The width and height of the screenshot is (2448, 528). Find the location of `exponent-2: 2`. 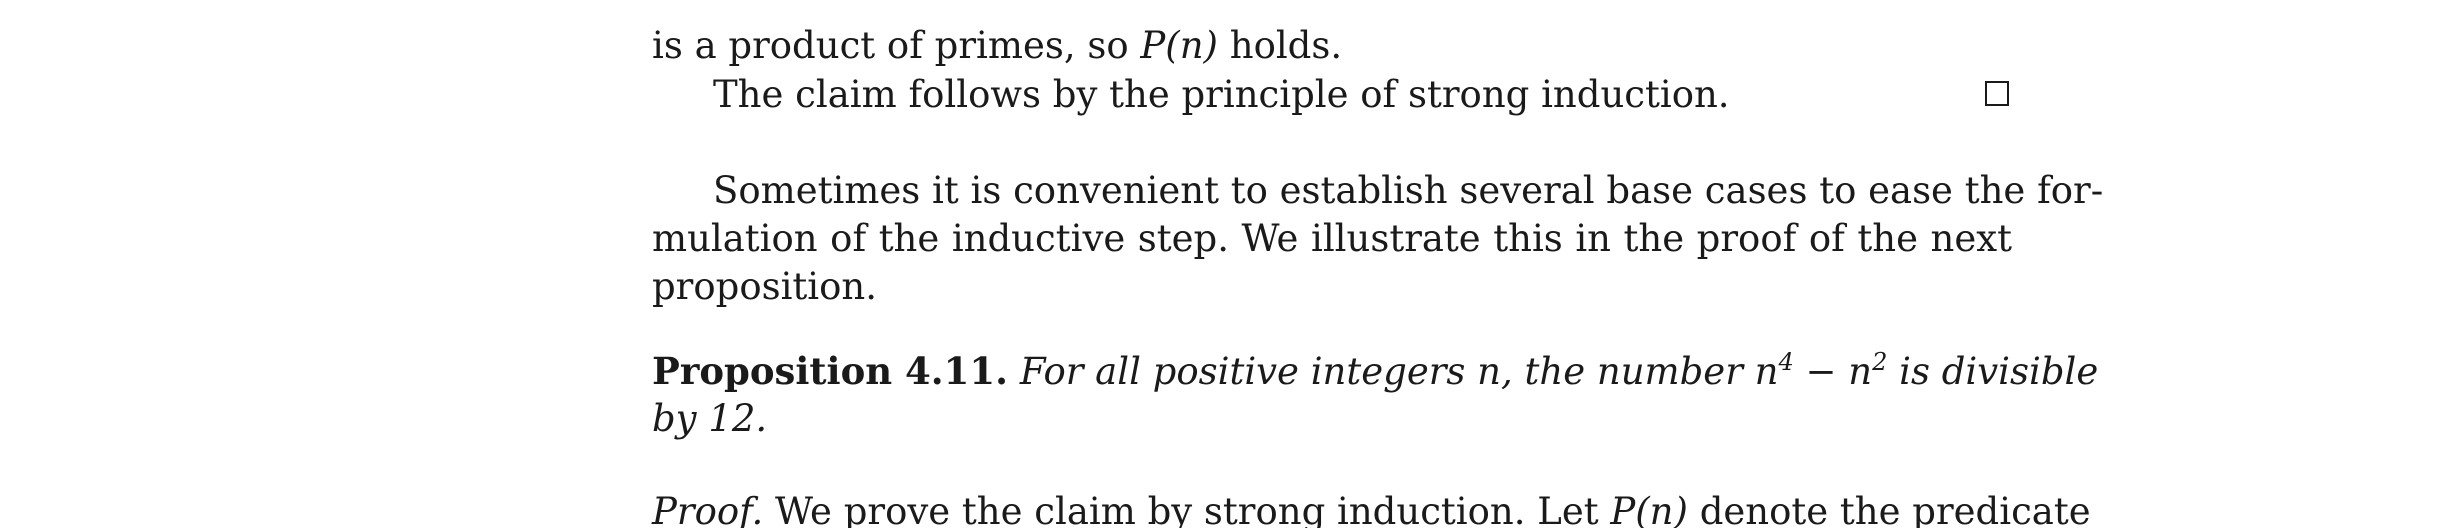

exponent-2: 2 is located at coordinates (1880, 362).